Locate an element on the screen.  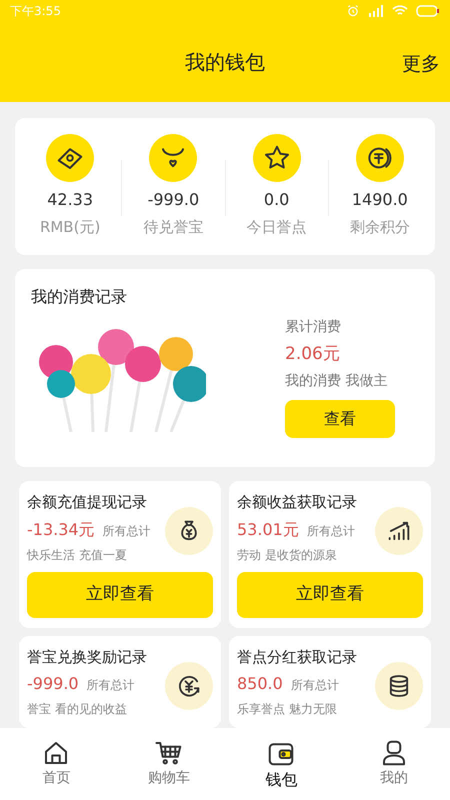
record-amount: -999.0 is located at coordinates (53, 684).